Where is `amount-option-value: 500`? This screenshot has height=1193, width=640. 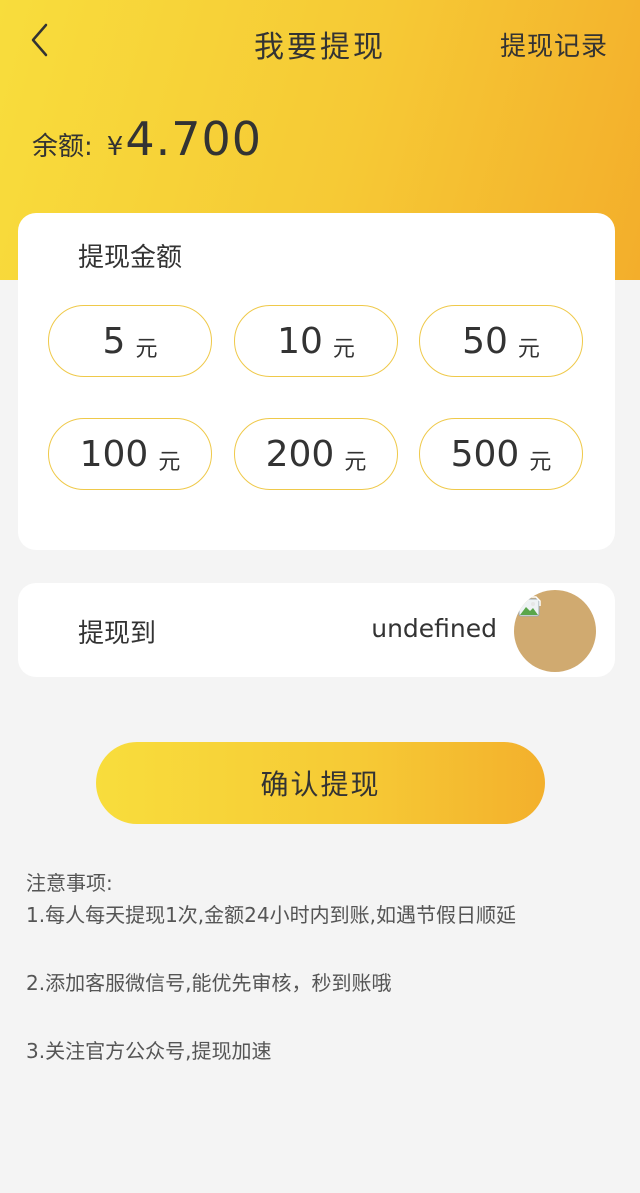
amount-option-value: 500 is located at coordinates (485, 454).